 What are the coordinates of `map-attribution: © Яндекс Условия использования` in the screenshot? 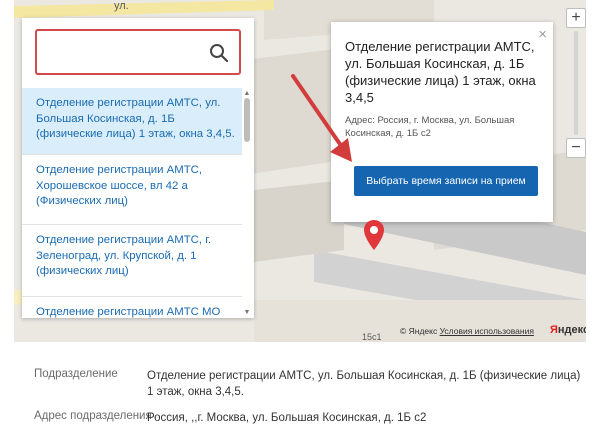 It's located at (467, 331).